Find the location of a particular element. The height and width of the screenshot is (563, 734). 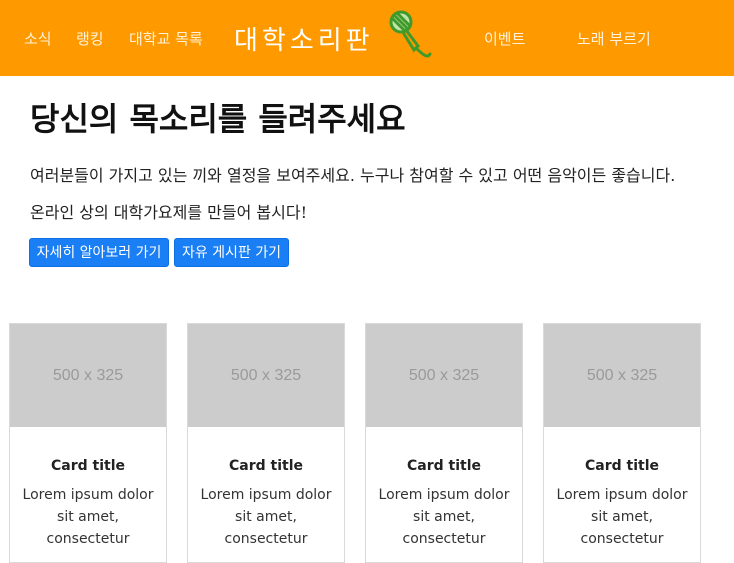

nav-link-sing: 노래 부르기 is located at coordinates (614, 38).